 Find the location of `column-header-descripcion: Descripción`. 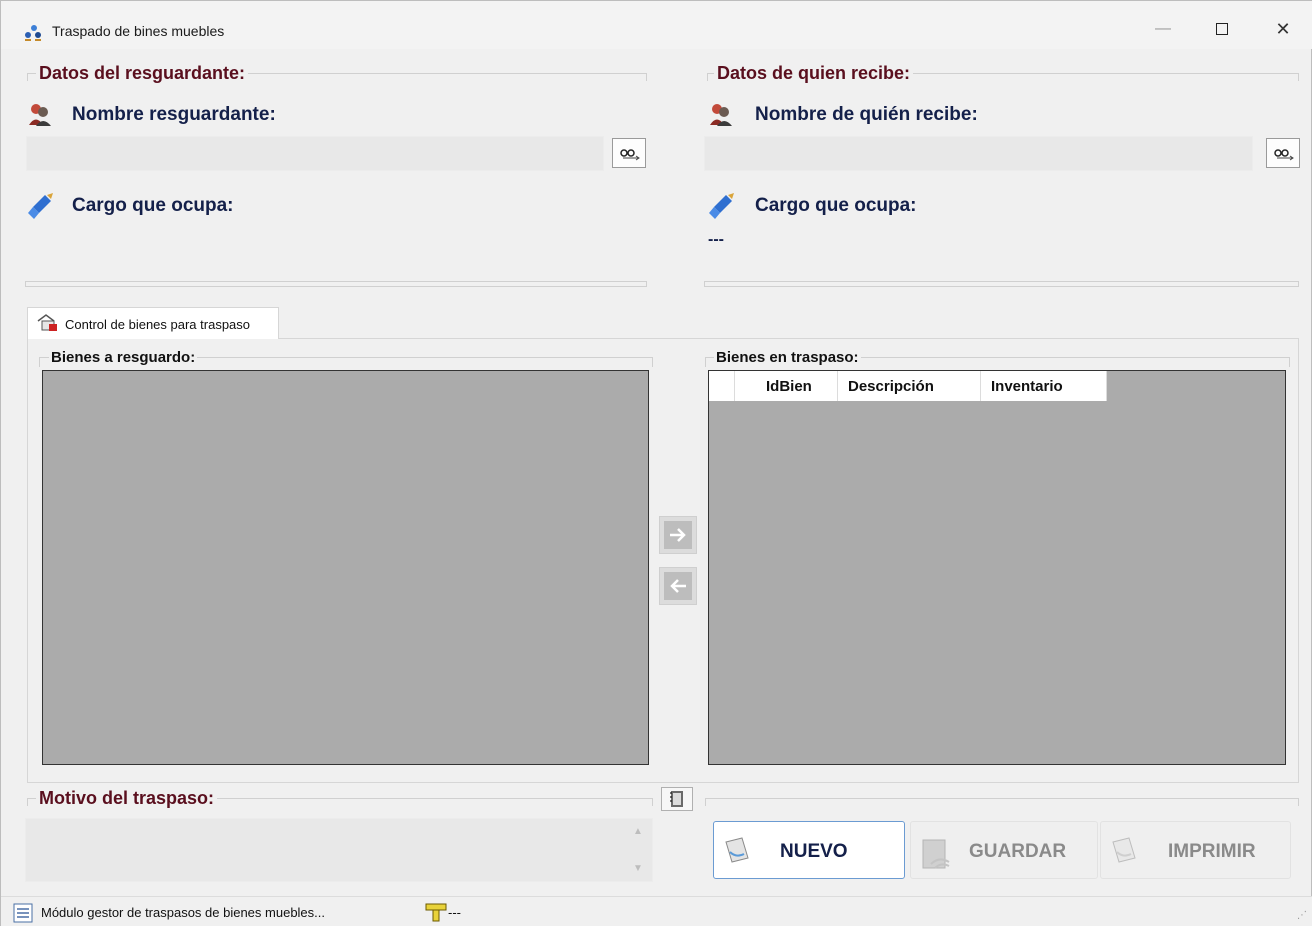

column-header-descripcion: Descripción is located at coordinates (909, 386).